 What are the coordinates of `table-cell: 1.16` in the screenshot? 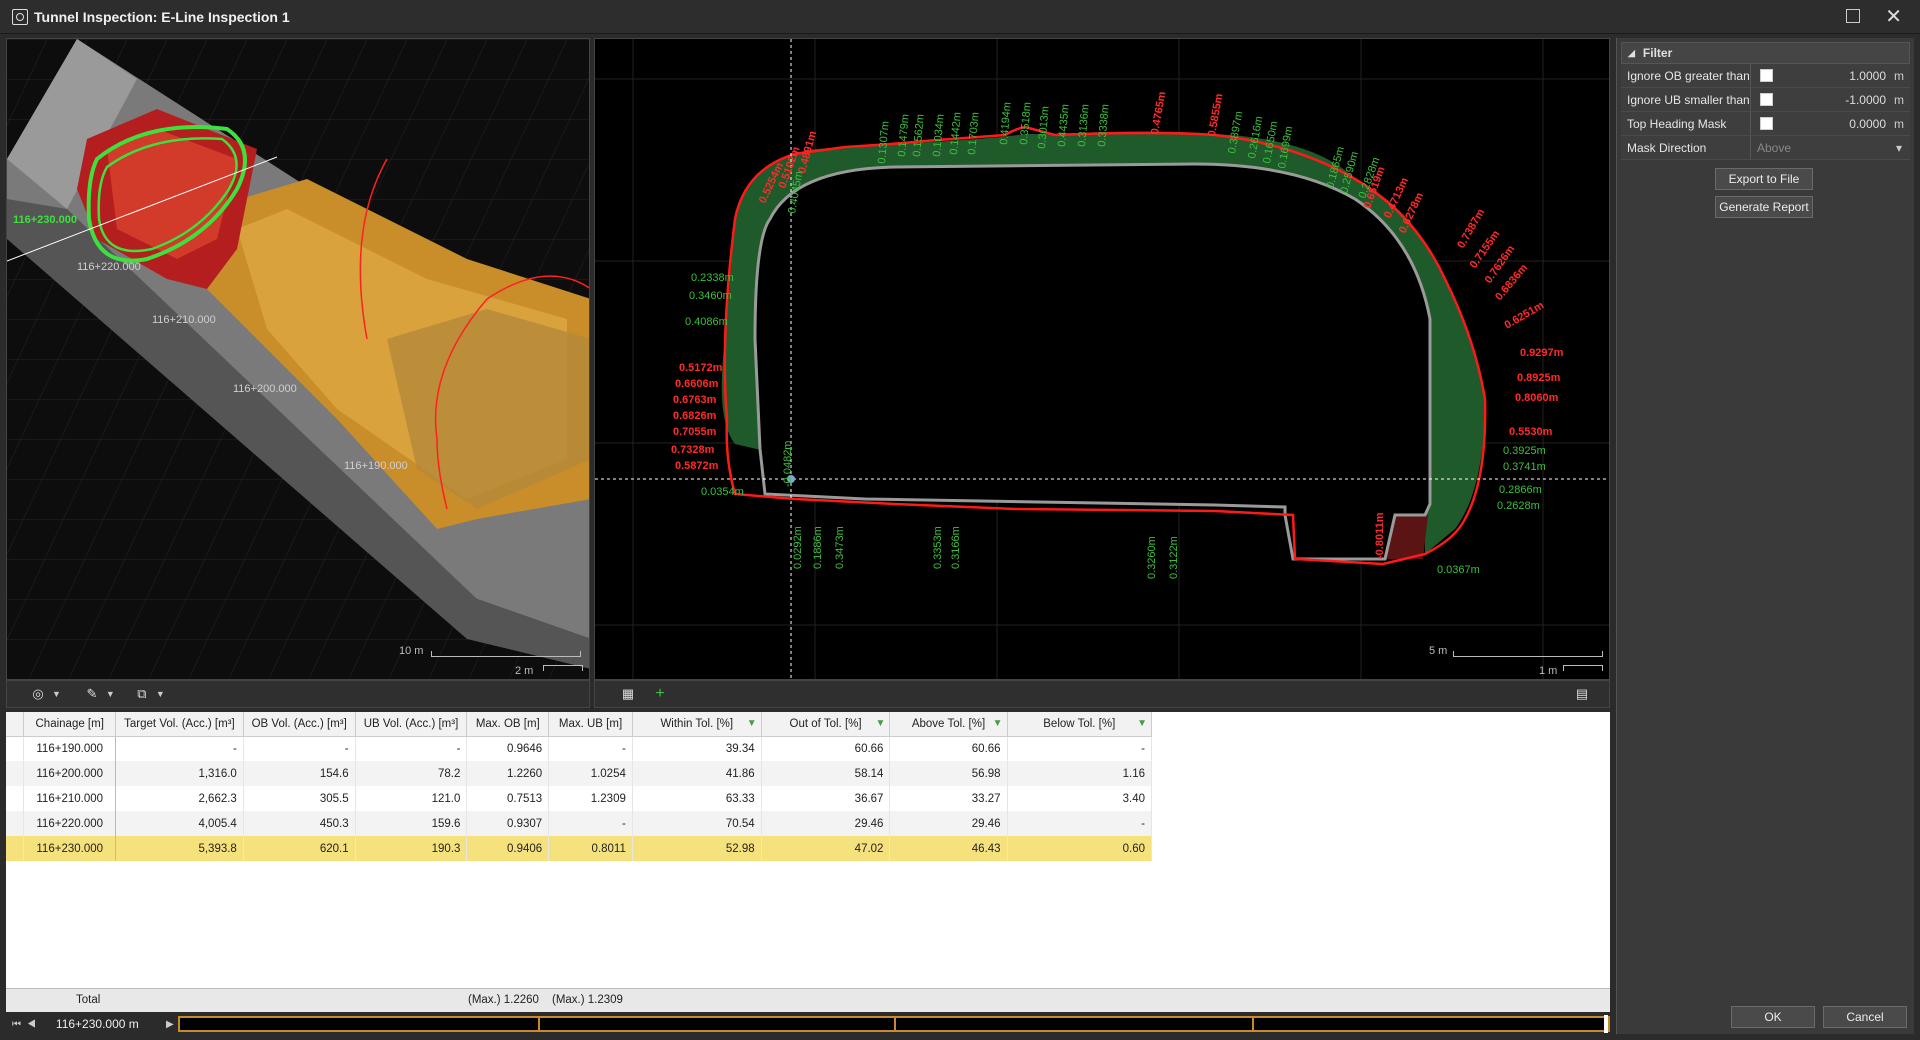 It's located at (1080, 773).